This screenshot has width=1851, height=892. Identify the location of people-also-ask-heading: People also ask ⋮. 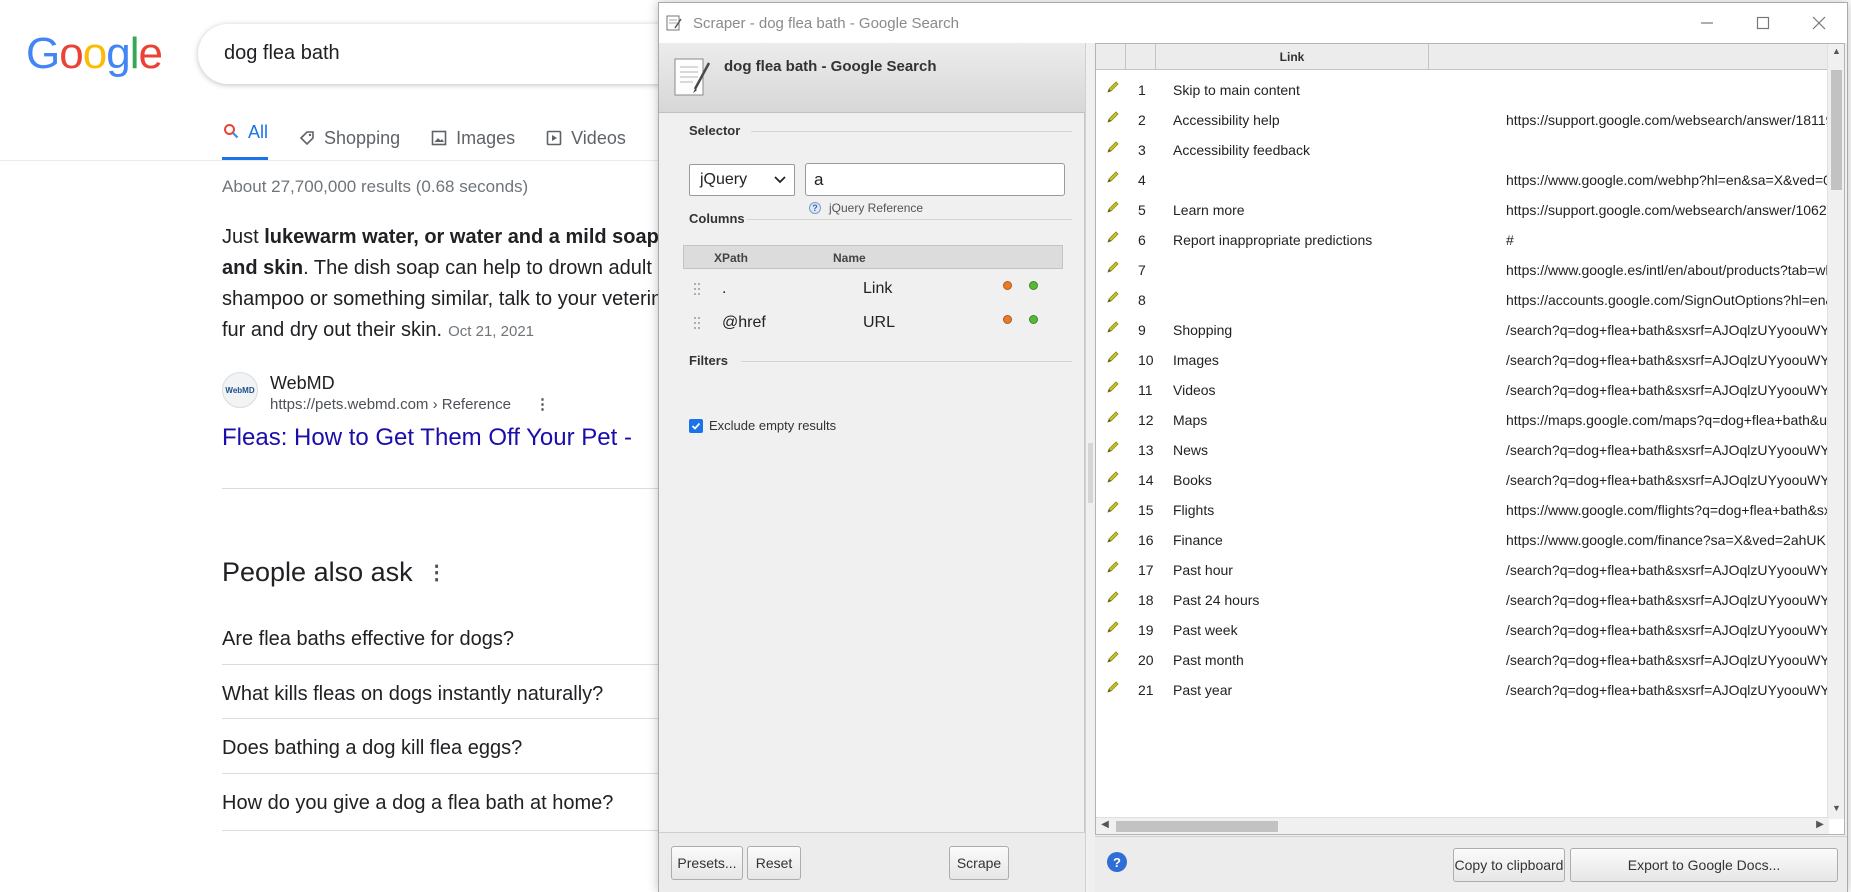
(334, 572).